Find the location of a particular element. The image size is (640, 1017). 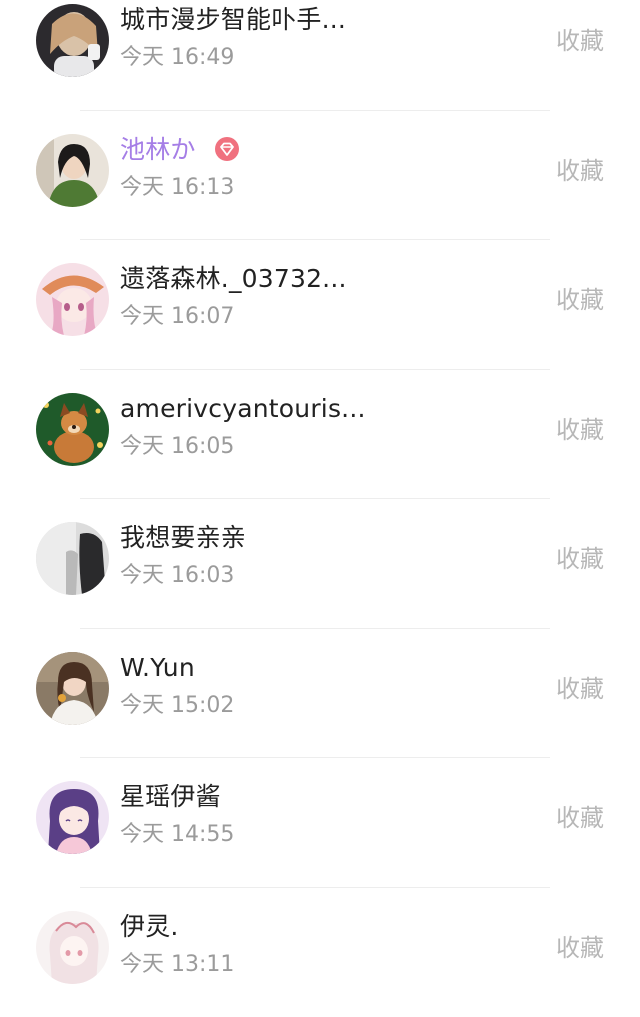

timestamp: 今天 15:02 is located at coordinates (177, 706).